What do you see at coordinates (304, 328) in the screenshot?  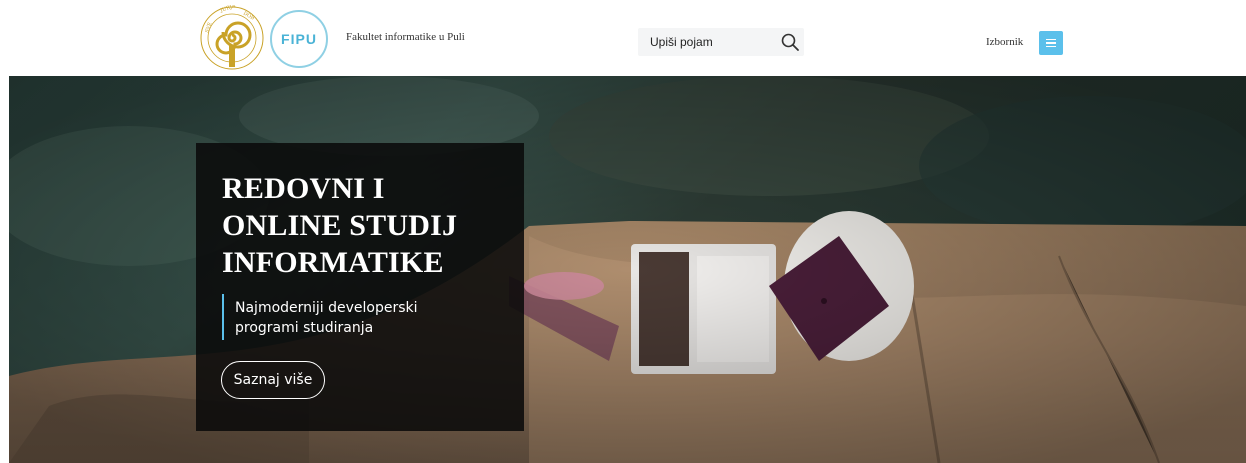 I see `hero-subtitle-line: programi studiranja` at bounding box center [304, 328].